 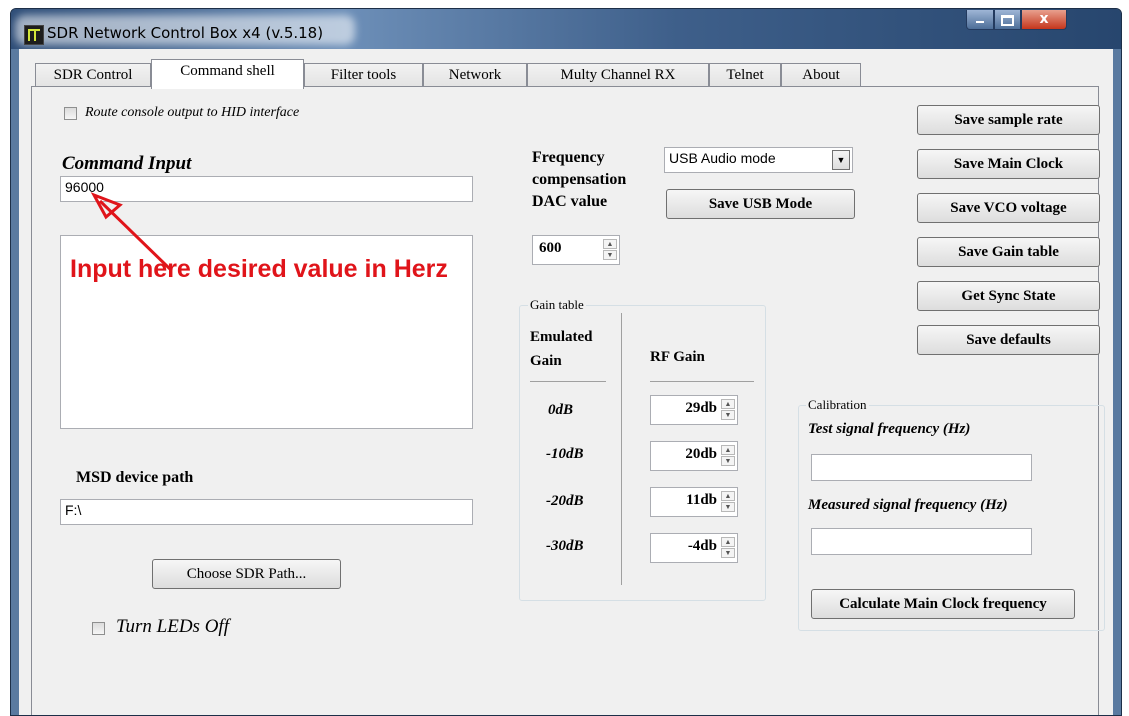 What do you see at coordinates (702, 546) in the screenshot?
I see `rf-gain-value: -4db` at bounding box center [702, 546].